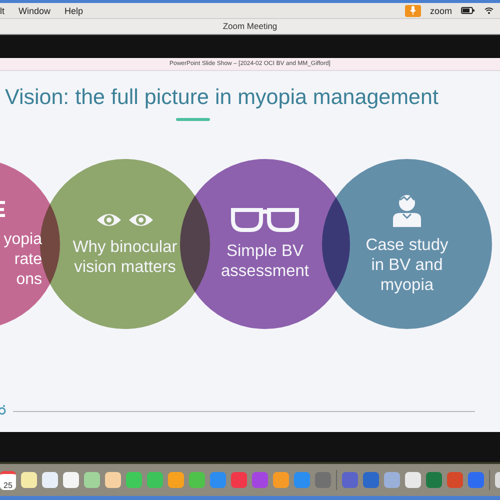 Image resolution: width=500 pixels, height=500 pixels. I want to click on circle-label: Simple BV assessment, so click(265, 261).